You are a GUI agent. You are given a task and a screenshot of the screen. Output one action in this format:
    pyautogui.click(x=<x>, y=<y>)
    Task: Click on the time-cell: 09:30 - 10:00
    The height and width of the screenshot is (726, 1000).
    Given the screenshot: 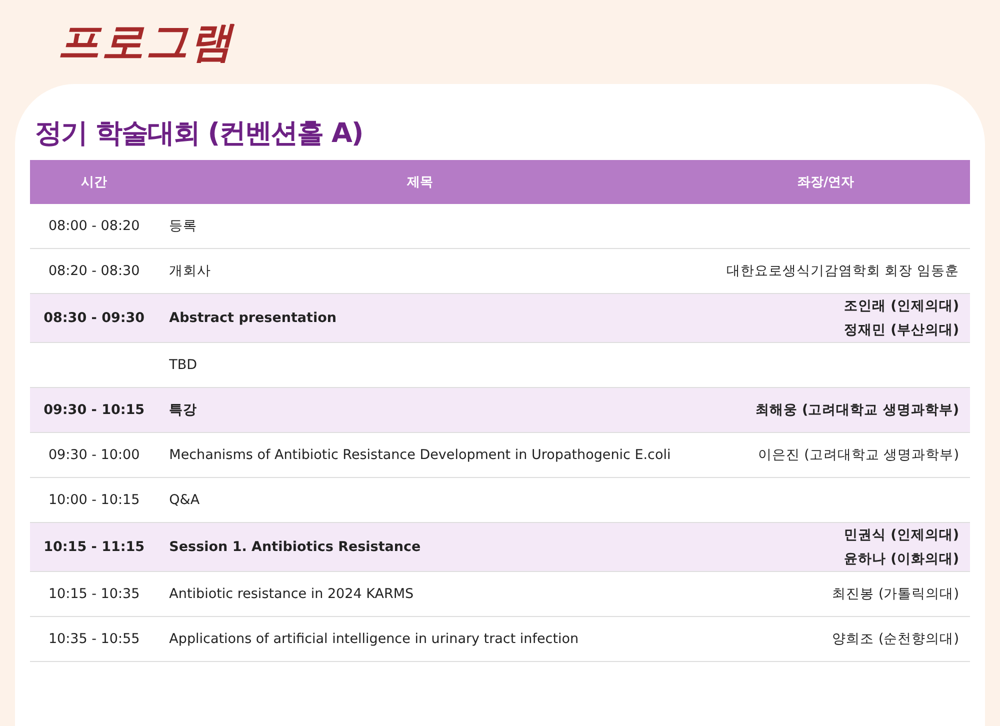 What is the action you would take?
    pyautogui.click(x=94, y=455)
    